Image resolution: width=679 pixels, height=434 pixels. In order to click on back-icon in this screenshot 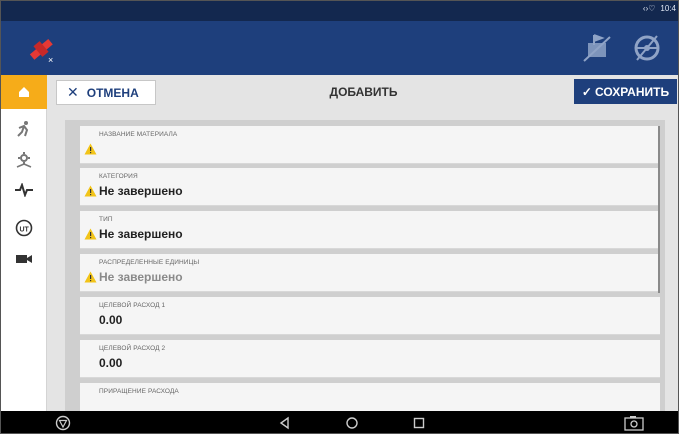, I will do `click(285, 423)`.